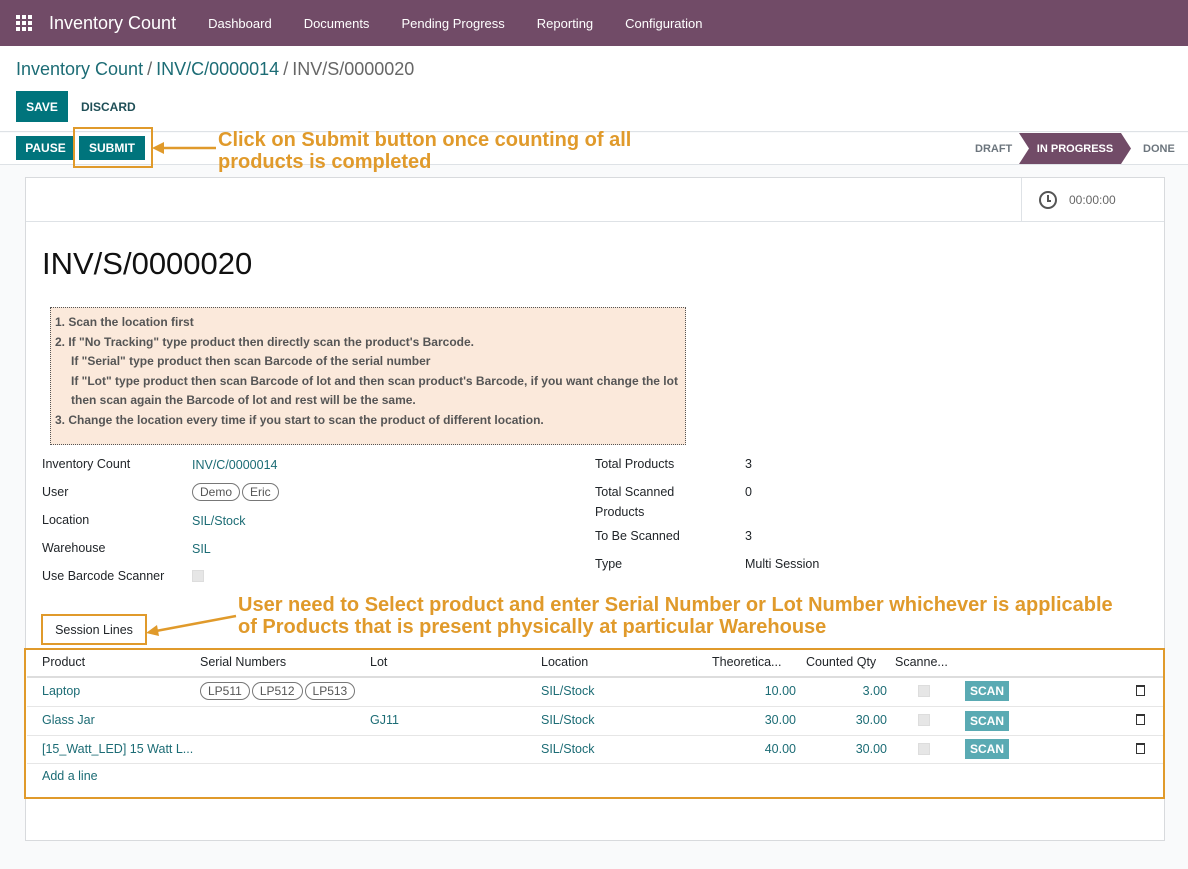 Image resolution: width=1188 pixels, height=869 pixels. Describe the element at coordinates (780, 720) in the screenshot. I see `row-theoretical: 30.00` at that location.